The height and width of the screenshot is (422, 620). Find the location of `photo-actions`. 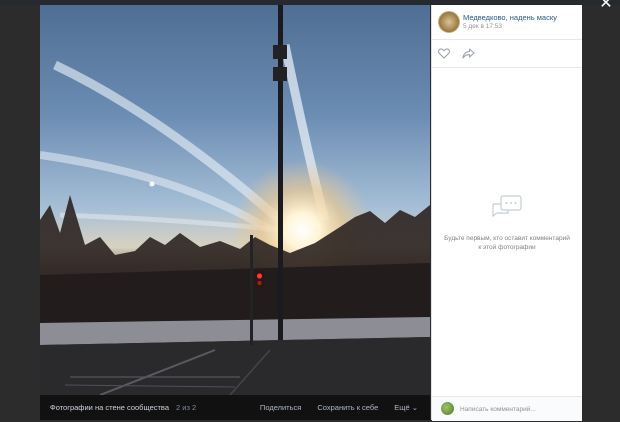

photo-actions is located at coordinates (507, 53).